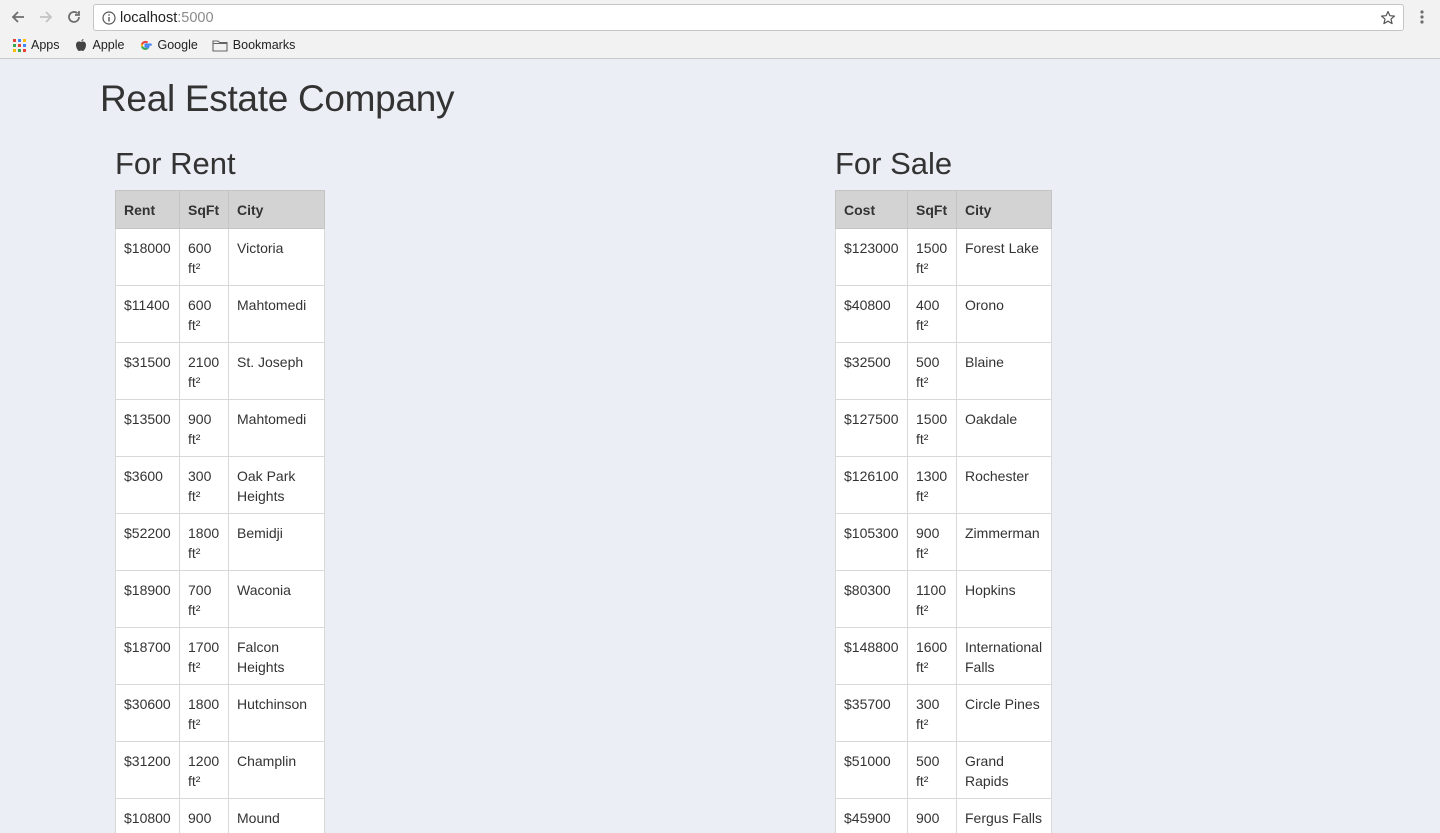 This screenshot has height=833, width=1440. Describe the element at coordinates (871, 314) in the screenshot. I see `price-cell: $40800` at that location.